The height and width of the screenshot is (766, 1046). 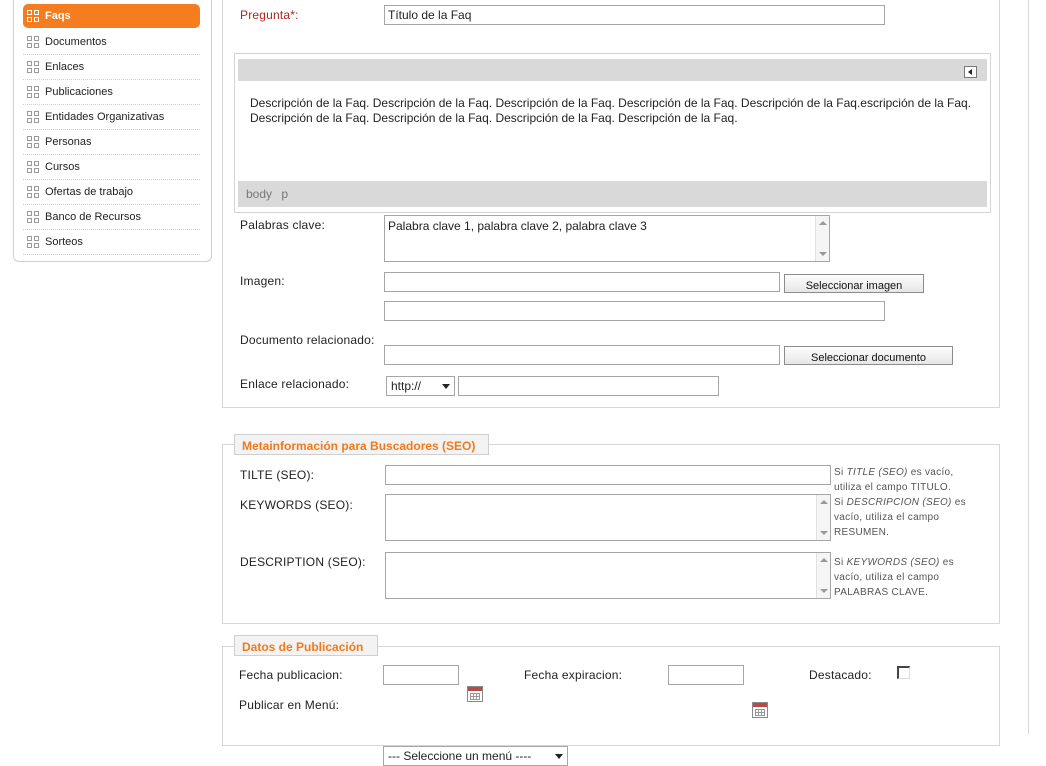 I want to click on editor-path-status: body p, so click(x=612, y=194).